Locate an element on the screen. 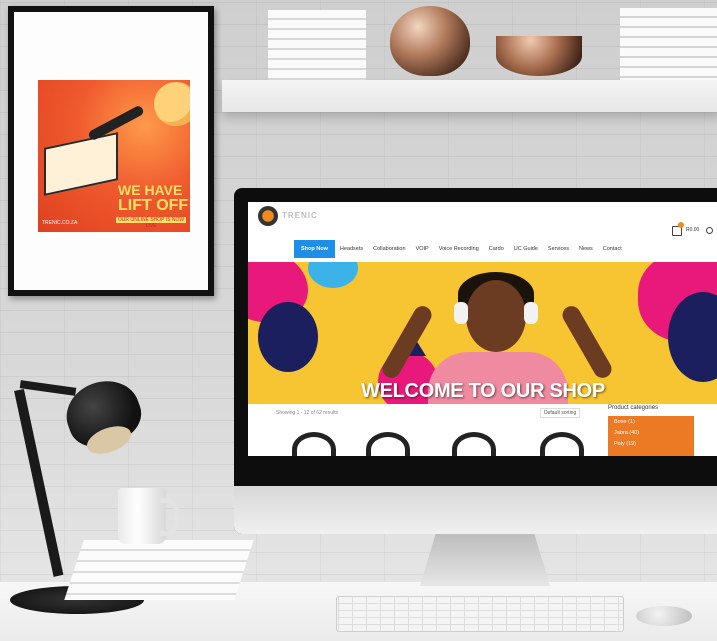 This screenshot has width=717, height=641. nav-uc-guide: UC Guide is located at coordinates (526, 249).